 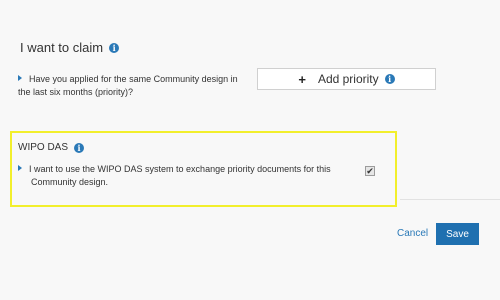 What do you see at coordinates (370, 171) in the screenshot?
I see `wipo-das-checkbox: ✔` at bounding box center [370, 171].